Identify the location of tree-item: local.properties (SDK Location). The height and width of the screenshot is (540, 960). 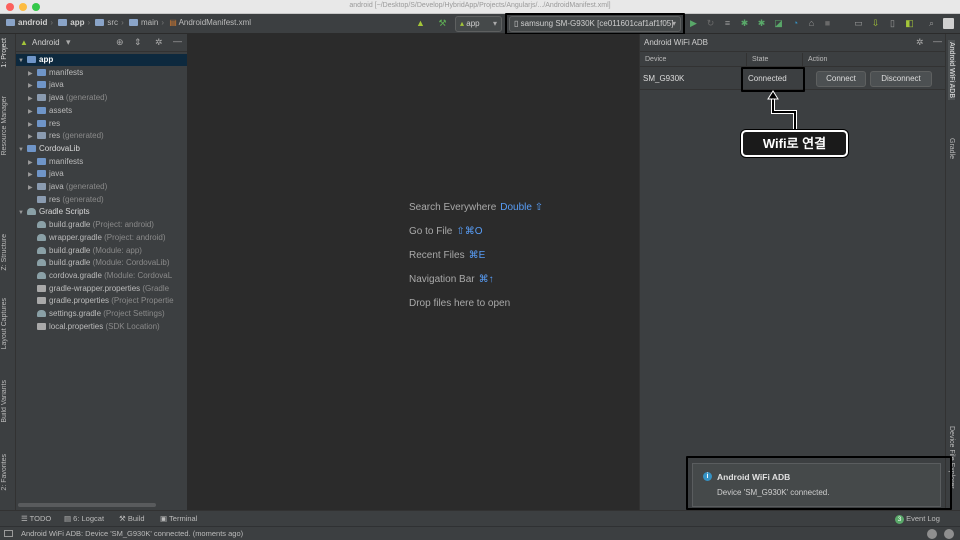
(101, 327).